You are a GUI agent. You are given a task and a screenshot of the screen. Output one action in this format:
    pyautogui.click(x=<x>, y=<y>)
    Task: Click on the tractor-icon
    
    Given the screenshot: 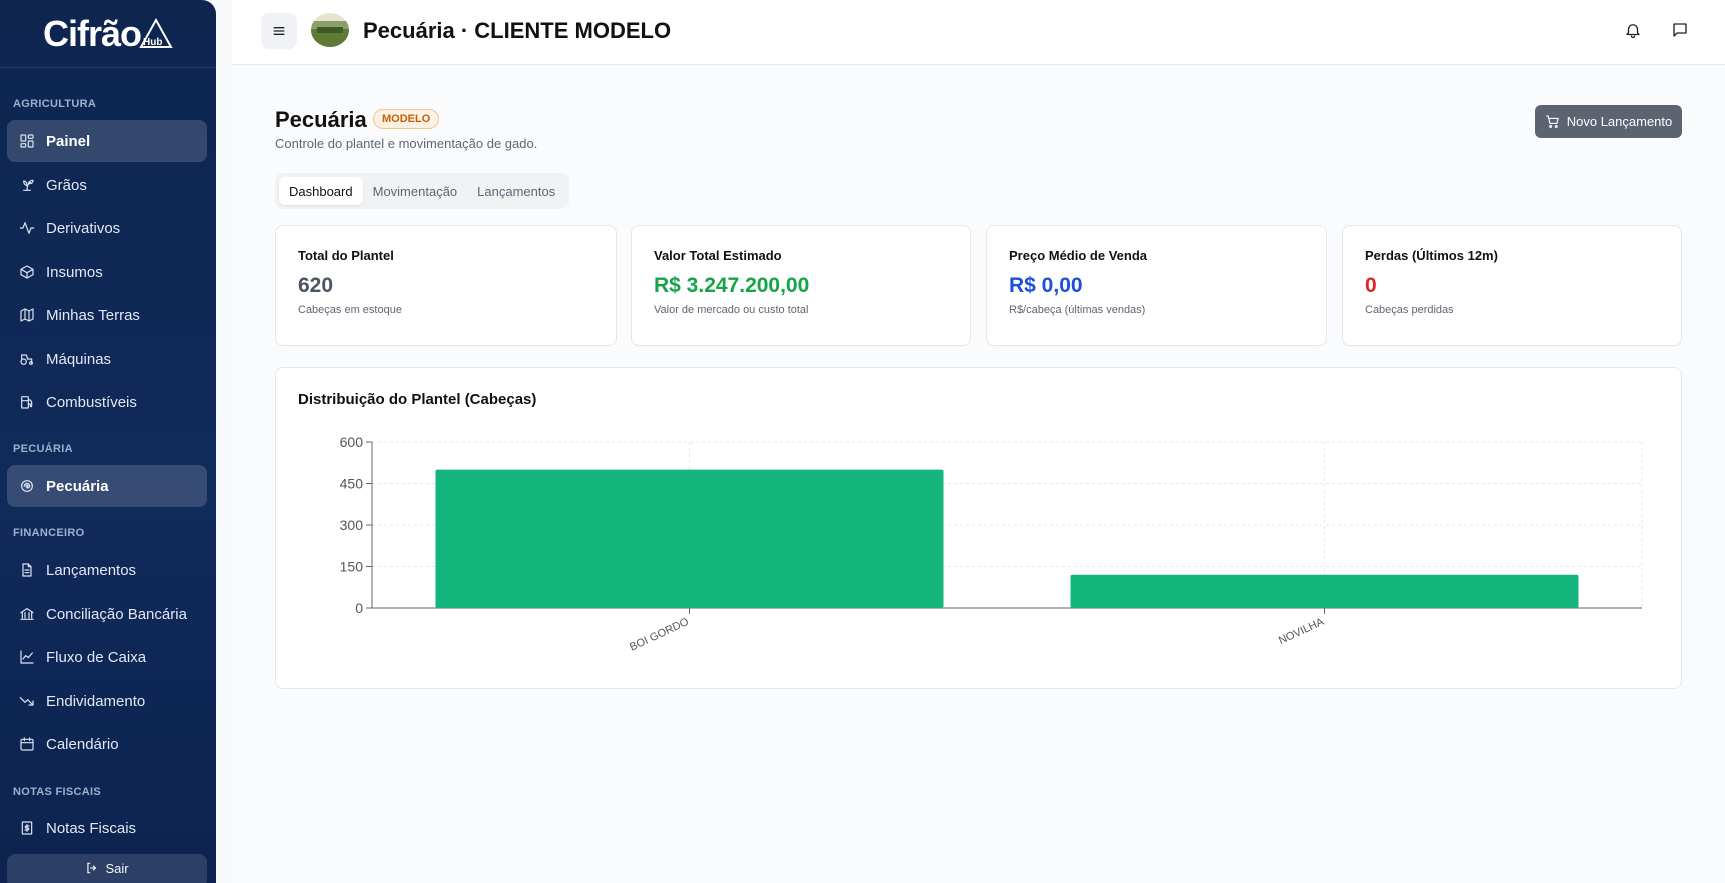 What is the action you would take?
    pyautogui.click(x=27, y=359)
    